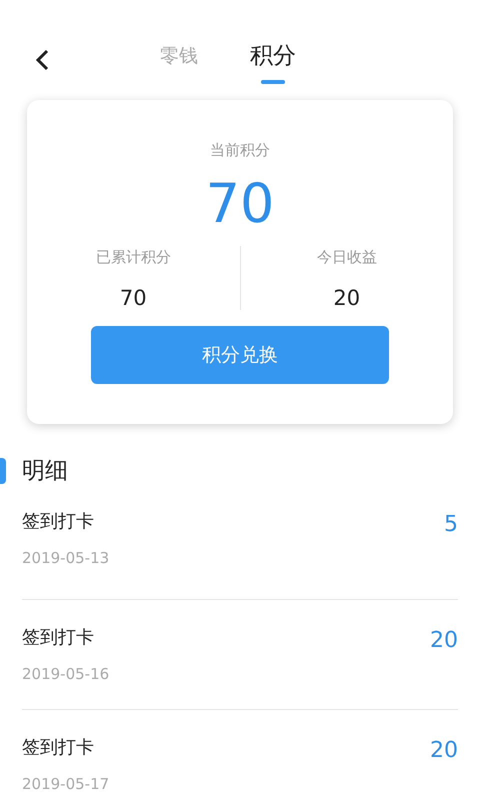 The image size is (480, 800). I want to click on back-icon, so click(42, 60).